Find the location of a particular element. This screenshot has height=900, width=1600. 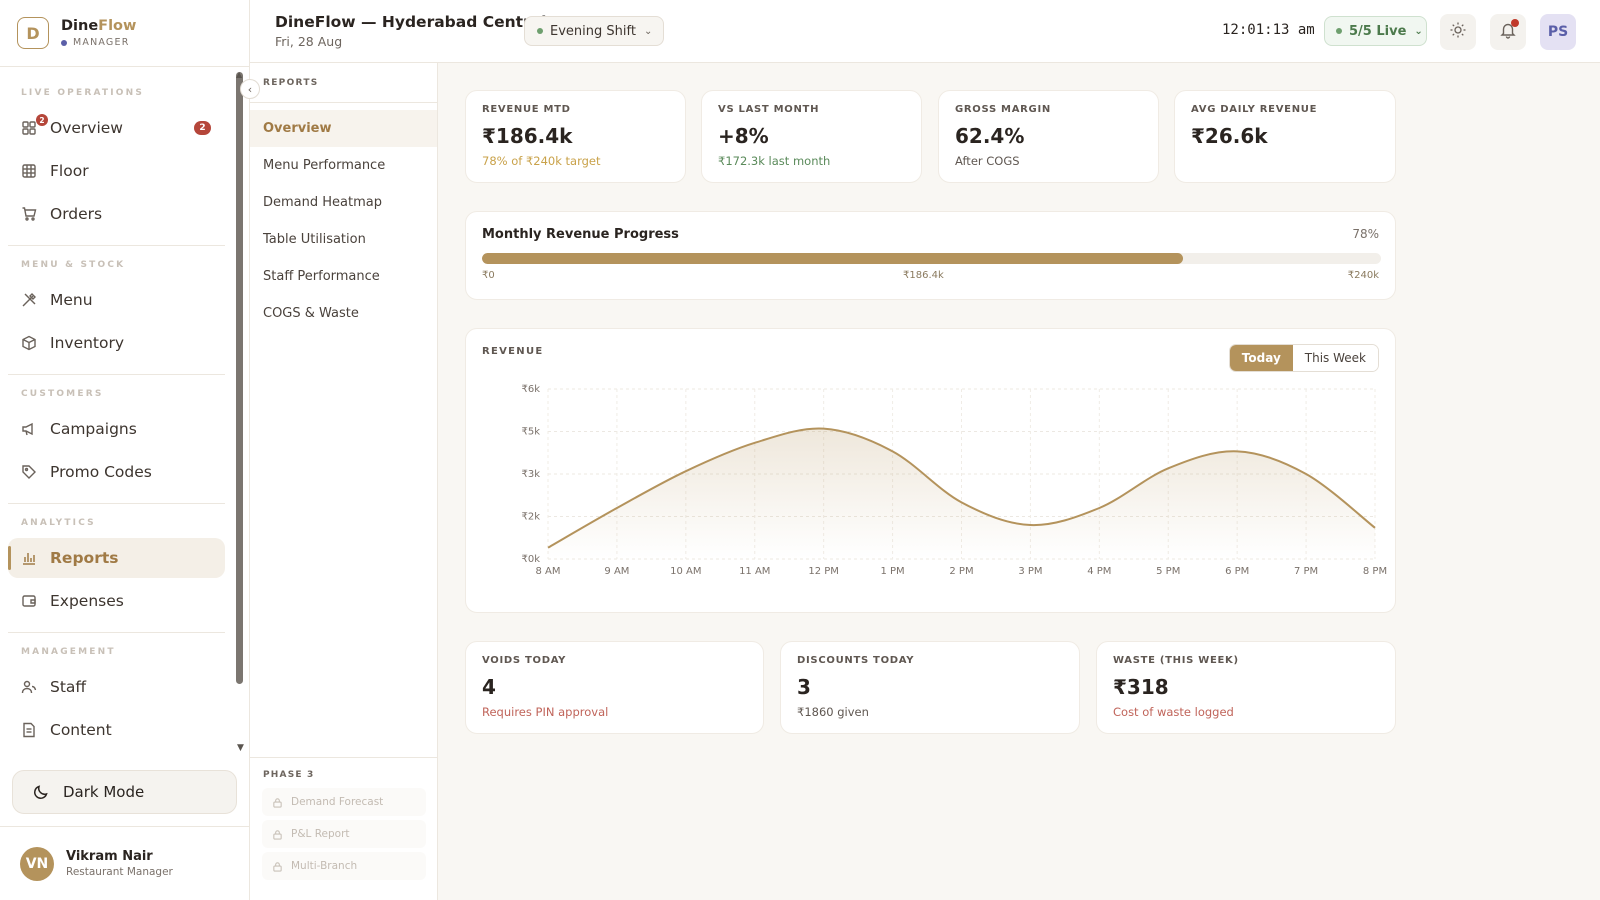

live-status-selector: 5/5 Live ⌄ is located at coordinates (1375, 31).